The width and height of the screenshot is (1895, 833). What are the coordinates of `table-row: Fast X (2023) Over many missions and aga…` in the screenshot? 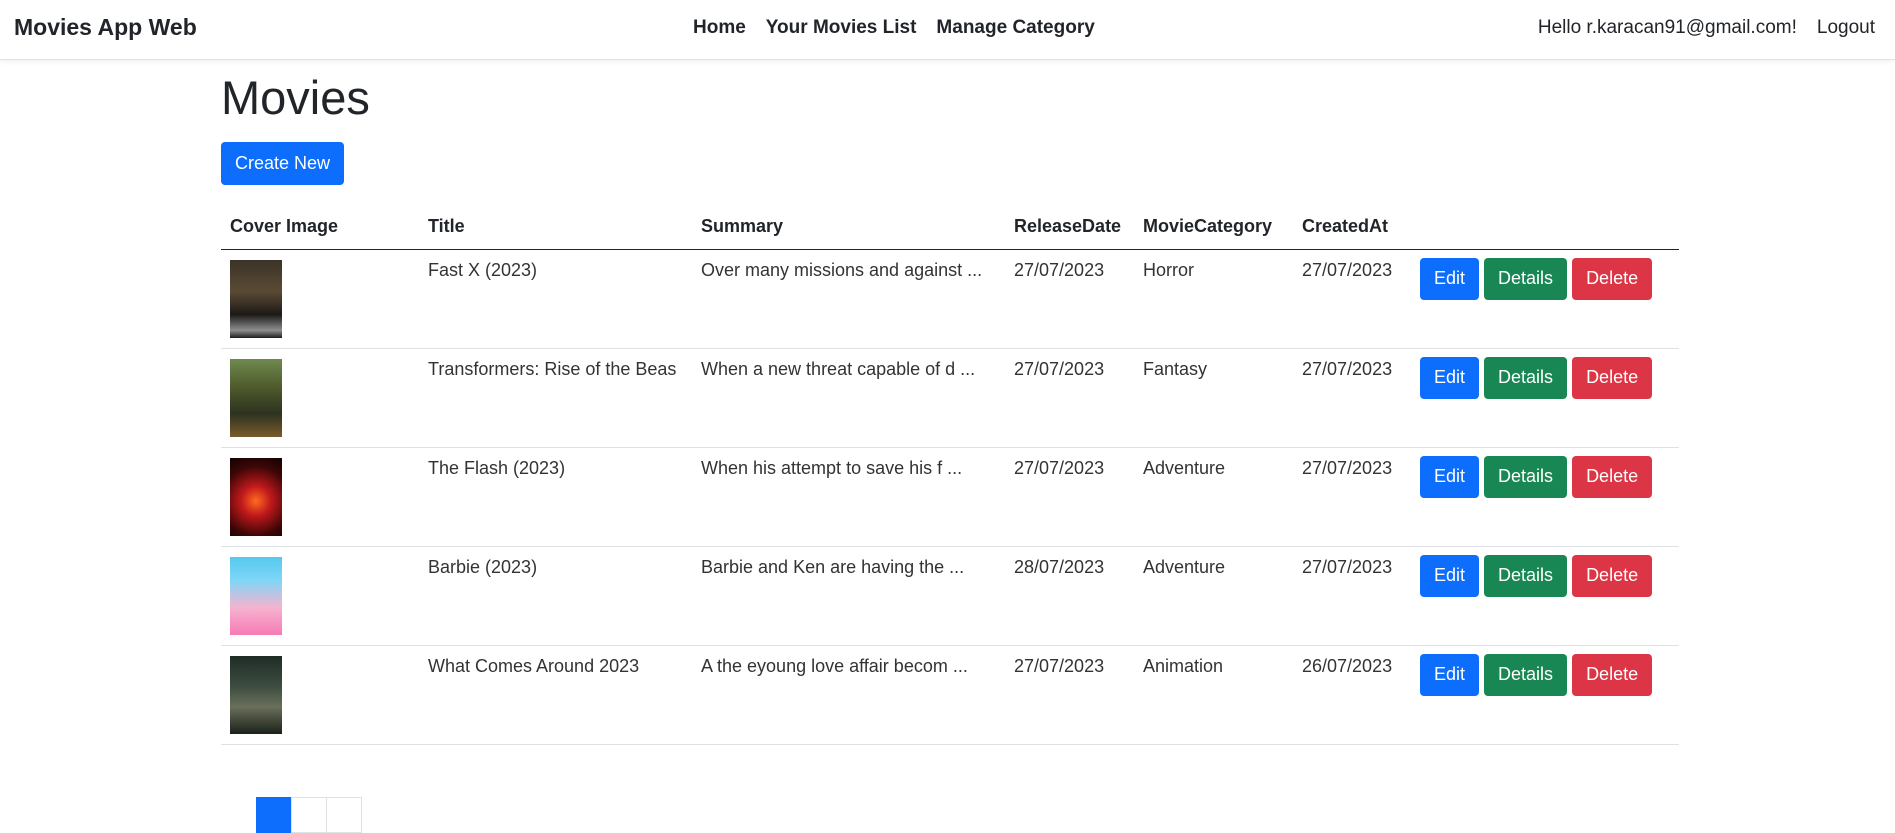 It's located at (950, 299).